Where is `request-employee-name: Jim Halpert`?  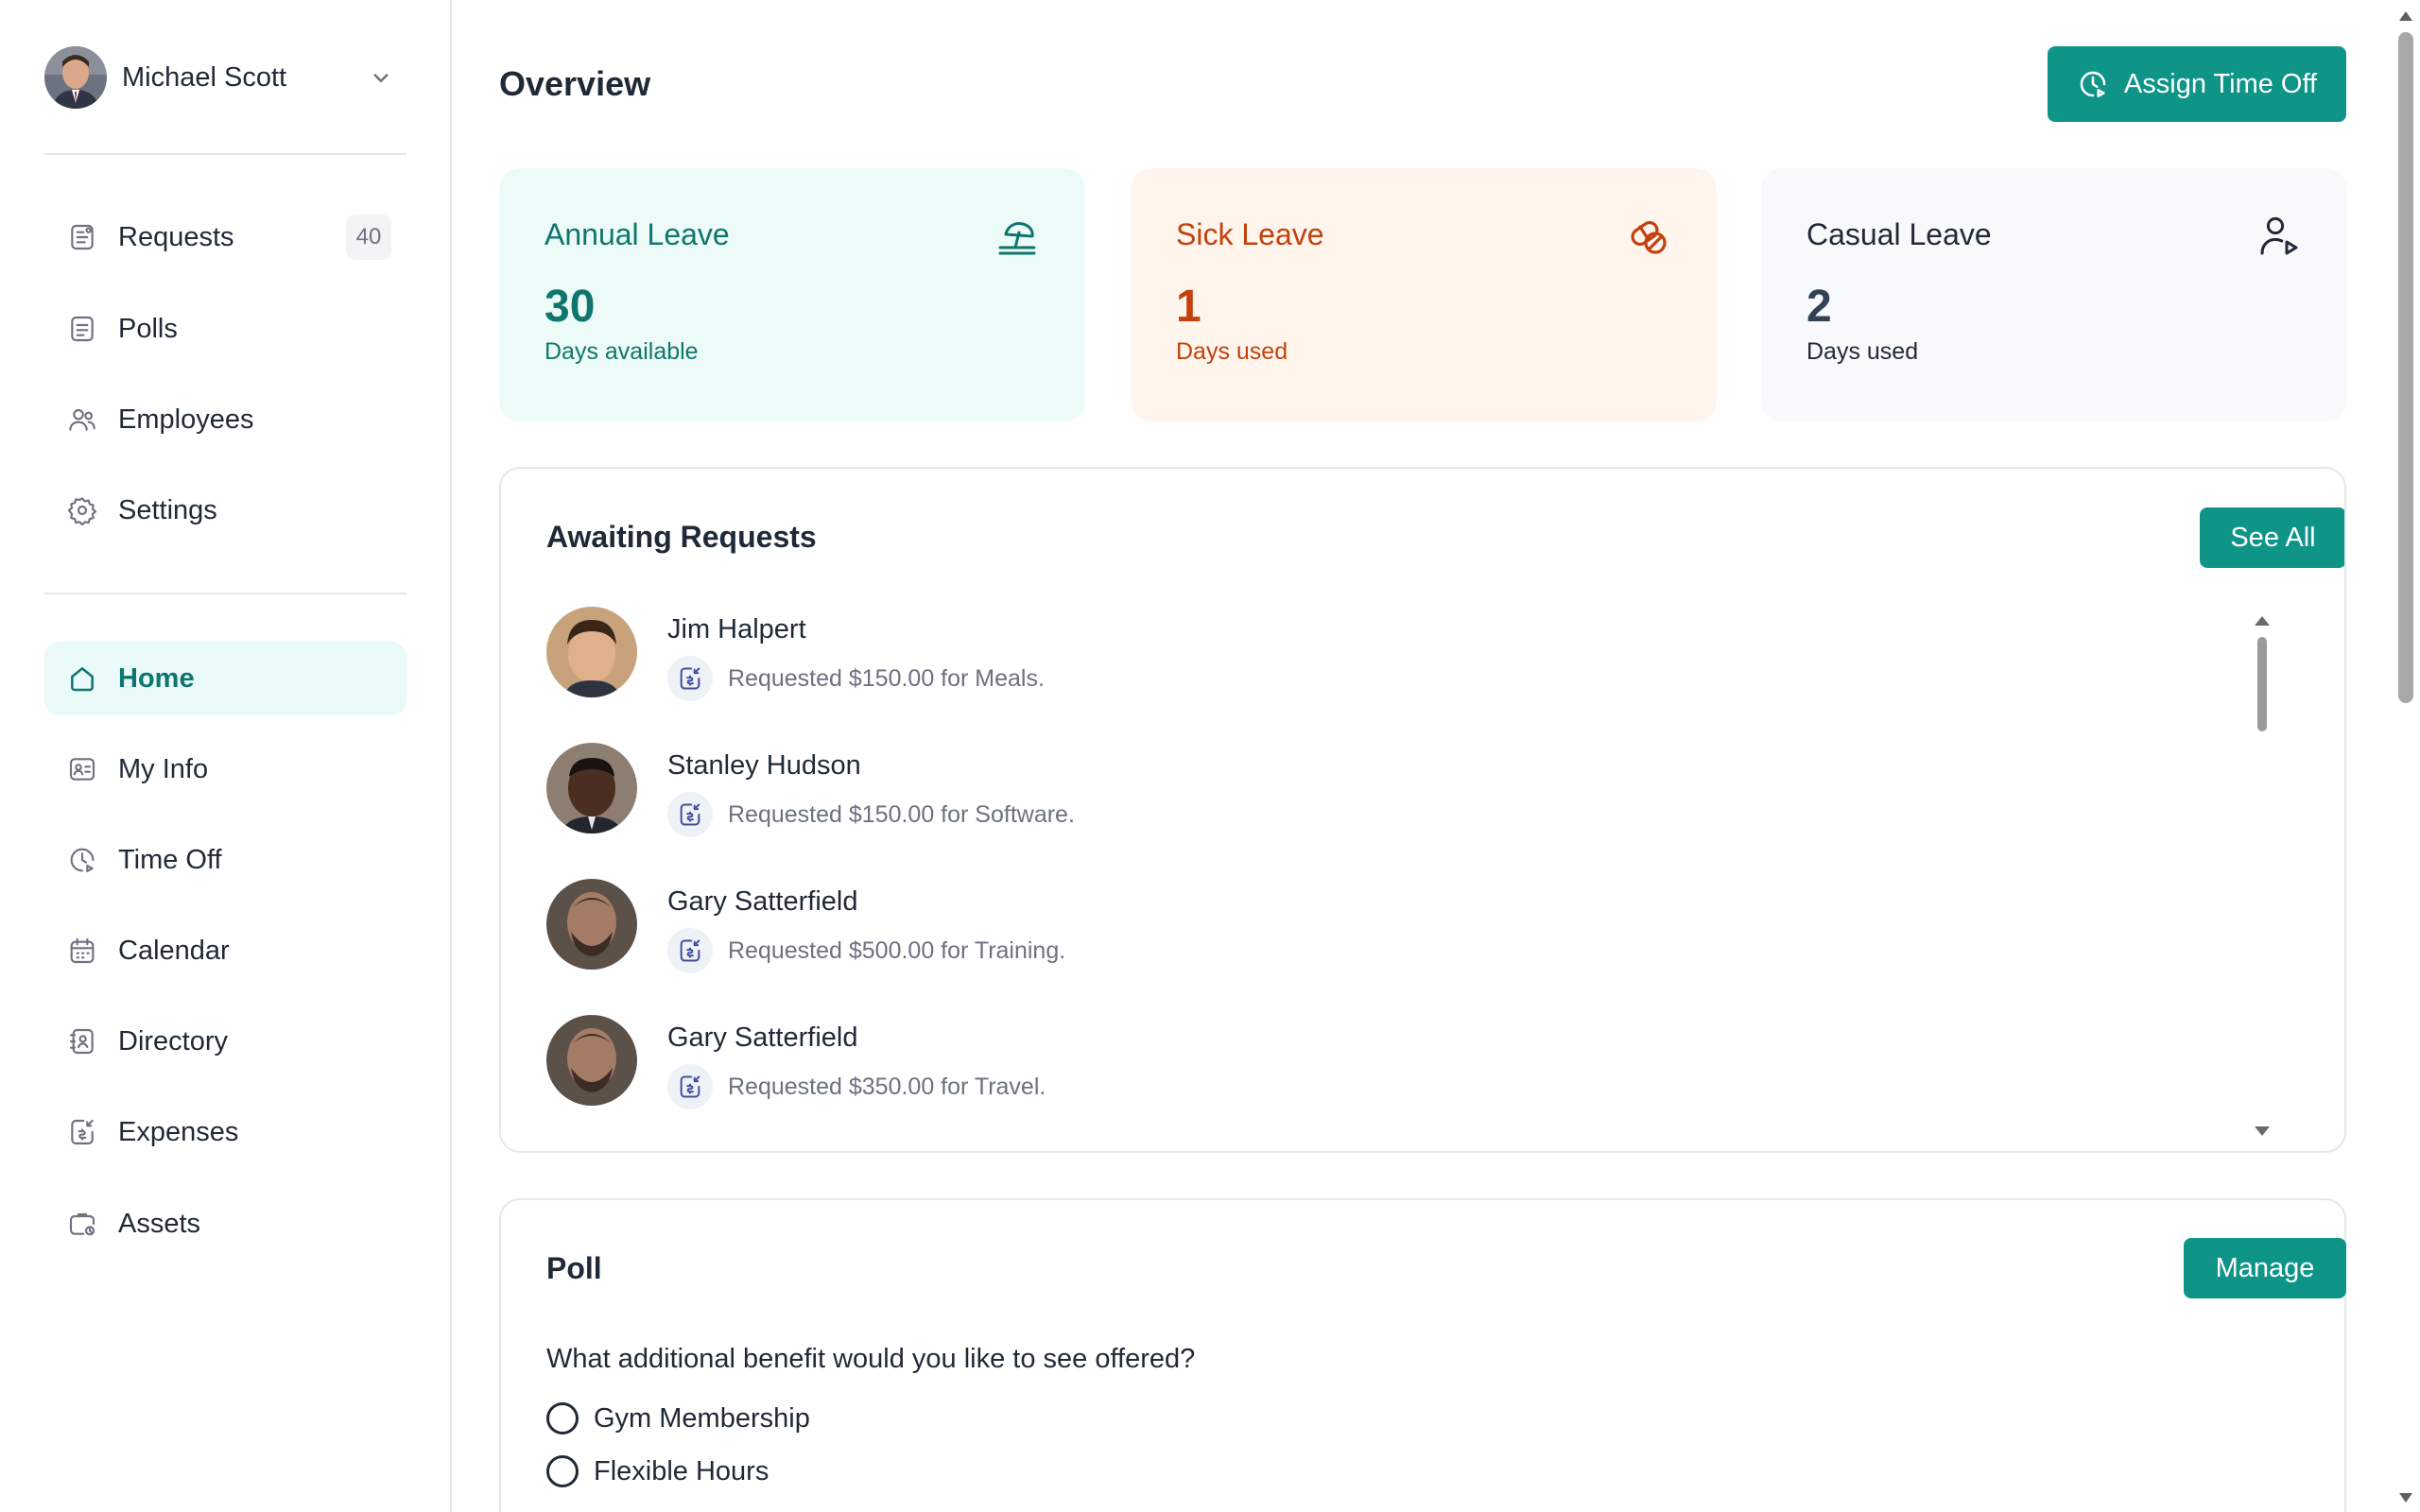 request-employee-name: Jim Halpert is located at coordinates (736, 629).